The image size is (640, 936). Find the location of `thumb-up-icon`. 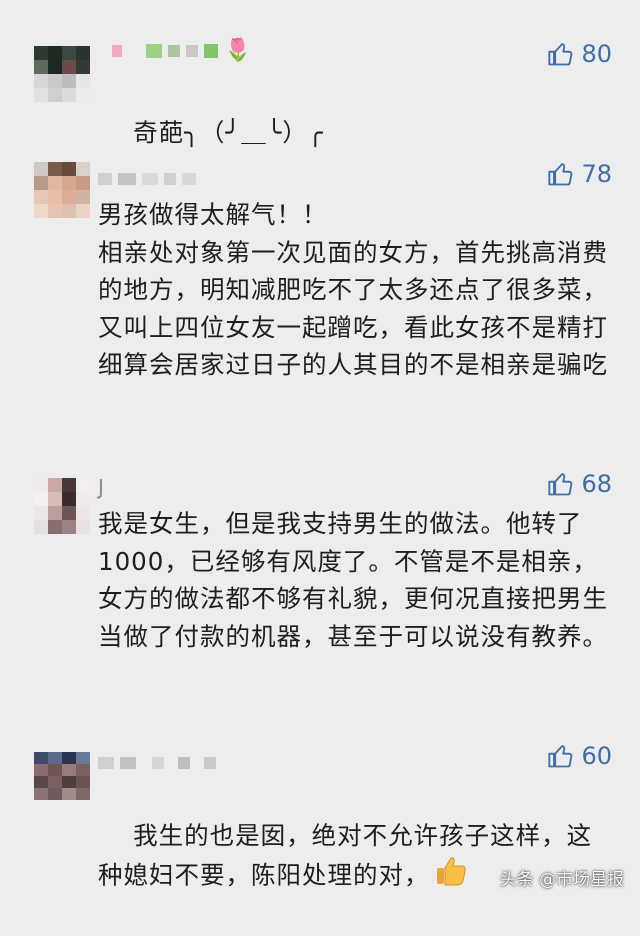

thumb-up-icon is located at coordinates (560, 756).